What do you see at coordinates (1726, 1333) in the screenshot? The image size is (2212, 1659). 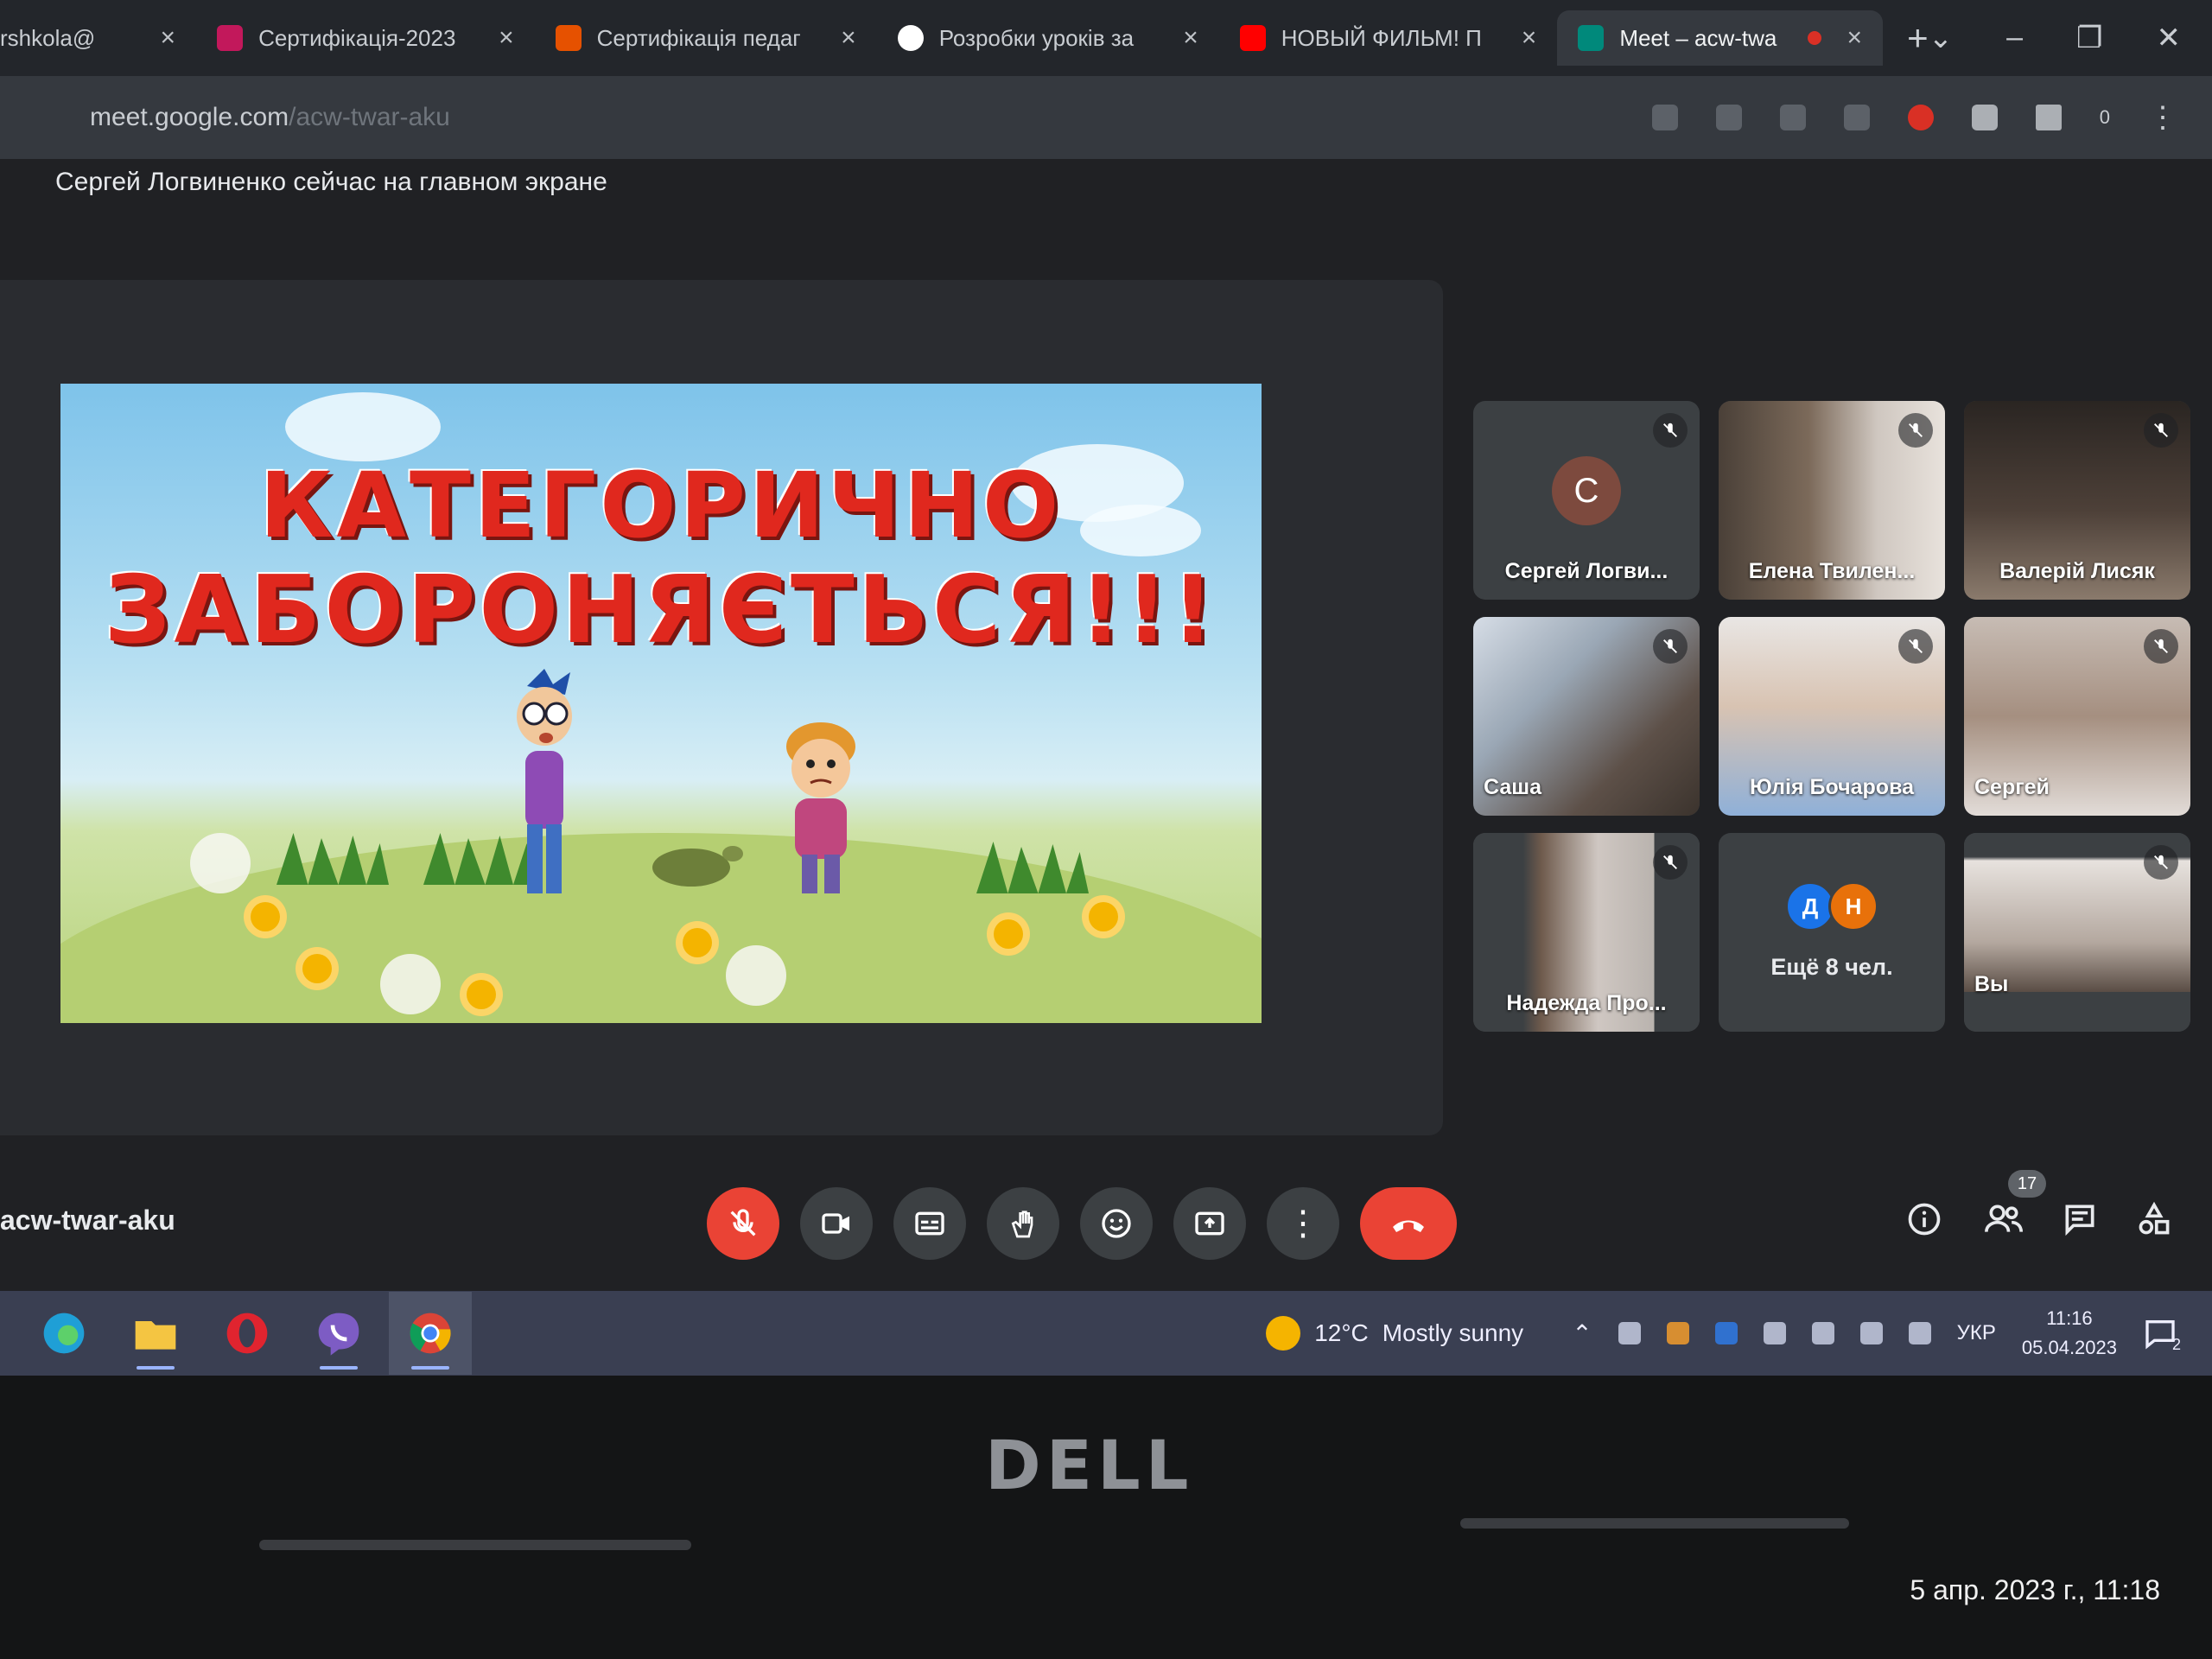 I see `bluetooth-icon` at bounding box center [1726, 1333].